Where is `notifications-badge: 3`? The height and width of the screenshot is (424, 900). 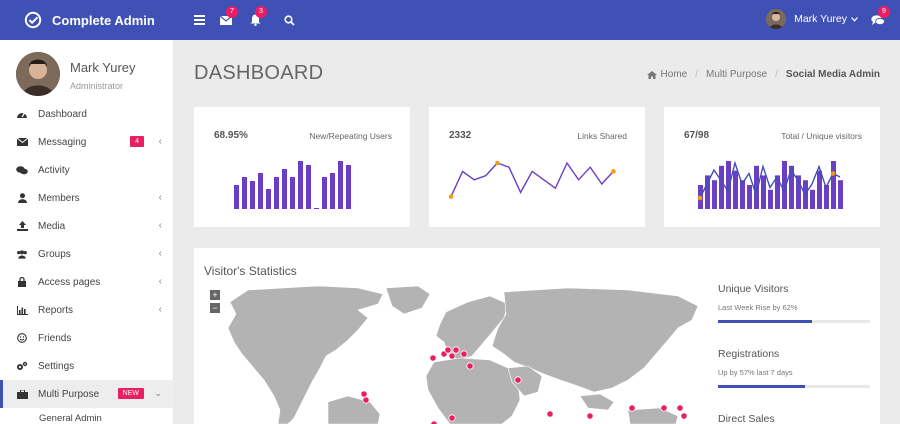
notifications-badge: 3 is located at coordinates (261, 12).